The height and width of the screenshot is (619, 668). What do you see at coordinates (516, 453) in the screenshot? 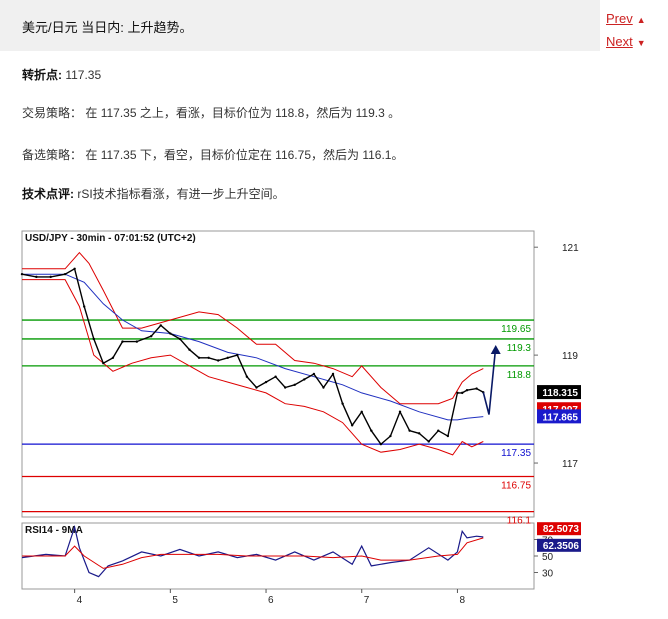
I see `level-label: 117.35` at bounding box center [516, 453].